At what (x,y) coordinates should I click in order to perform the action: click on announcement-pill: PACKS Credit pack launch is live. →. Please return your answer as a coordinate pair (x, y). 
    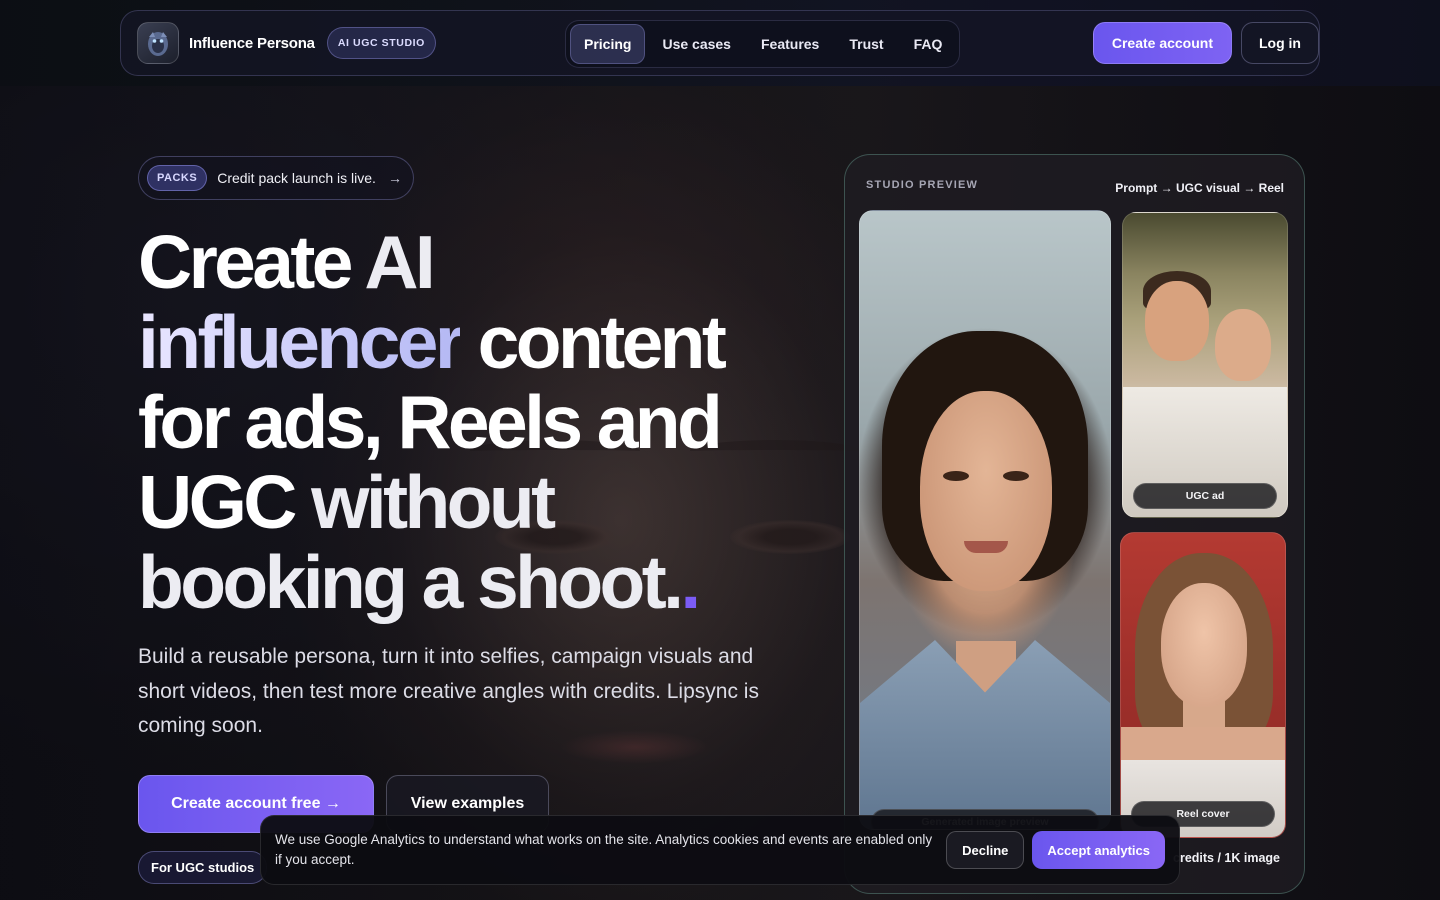
    Looking at the image, I should click on (276, 178).